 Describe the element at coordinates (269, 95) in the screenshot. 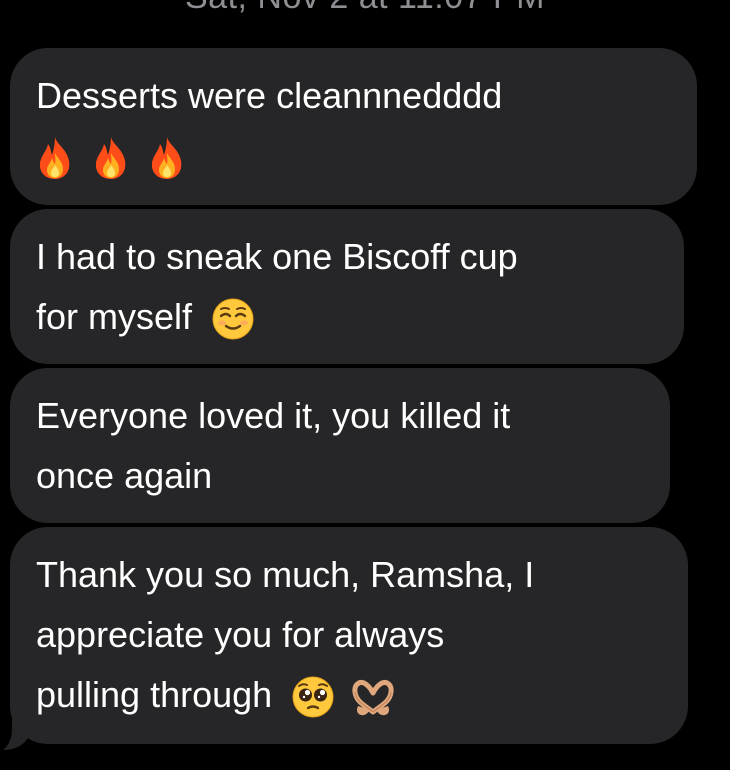

I see `message-text-line: Desserts were cleannnedddd` at that location.